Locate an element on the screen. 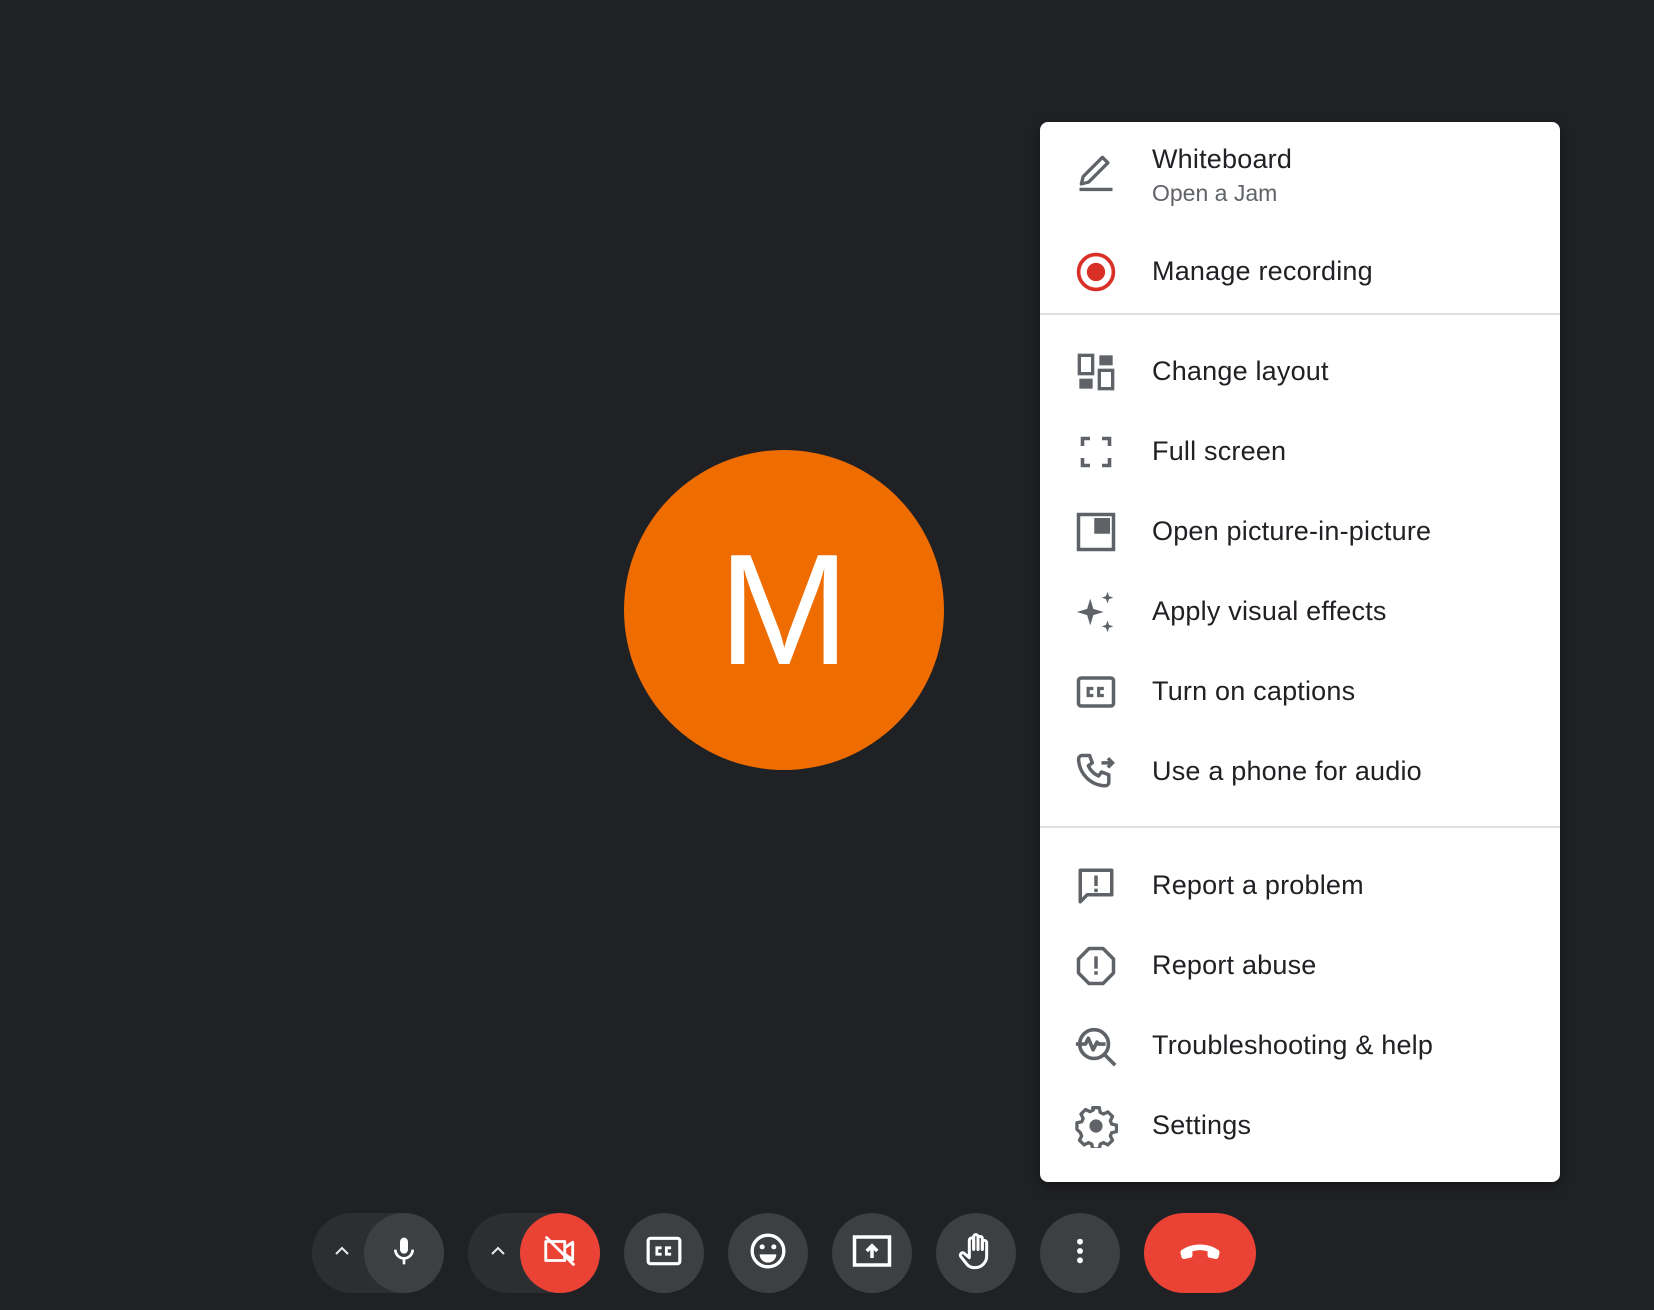 The height and width of the screenshot is (1310, 1654). report-icon is located at coordinates (1096, 966).